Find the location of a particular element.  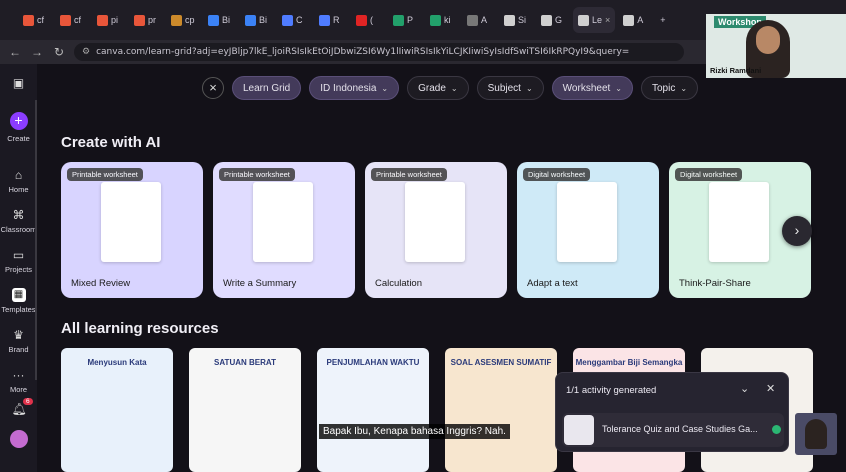

browser-tab: Si is located at coordinates (516, 20).